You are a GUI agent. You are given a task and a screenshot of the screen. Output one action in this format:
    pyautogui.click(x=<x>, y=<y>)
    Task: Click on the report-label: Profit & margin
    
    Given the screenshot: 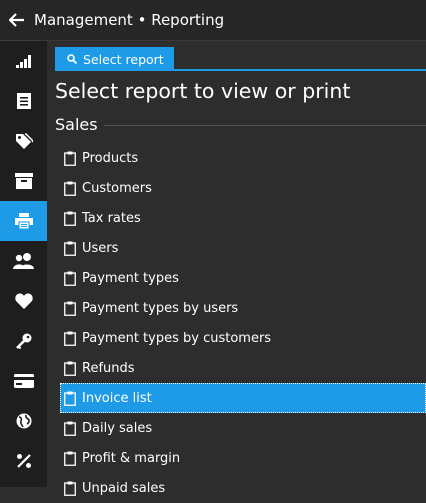 What is the action you would take?
    pyautogui.click(x=131, y=458)
    